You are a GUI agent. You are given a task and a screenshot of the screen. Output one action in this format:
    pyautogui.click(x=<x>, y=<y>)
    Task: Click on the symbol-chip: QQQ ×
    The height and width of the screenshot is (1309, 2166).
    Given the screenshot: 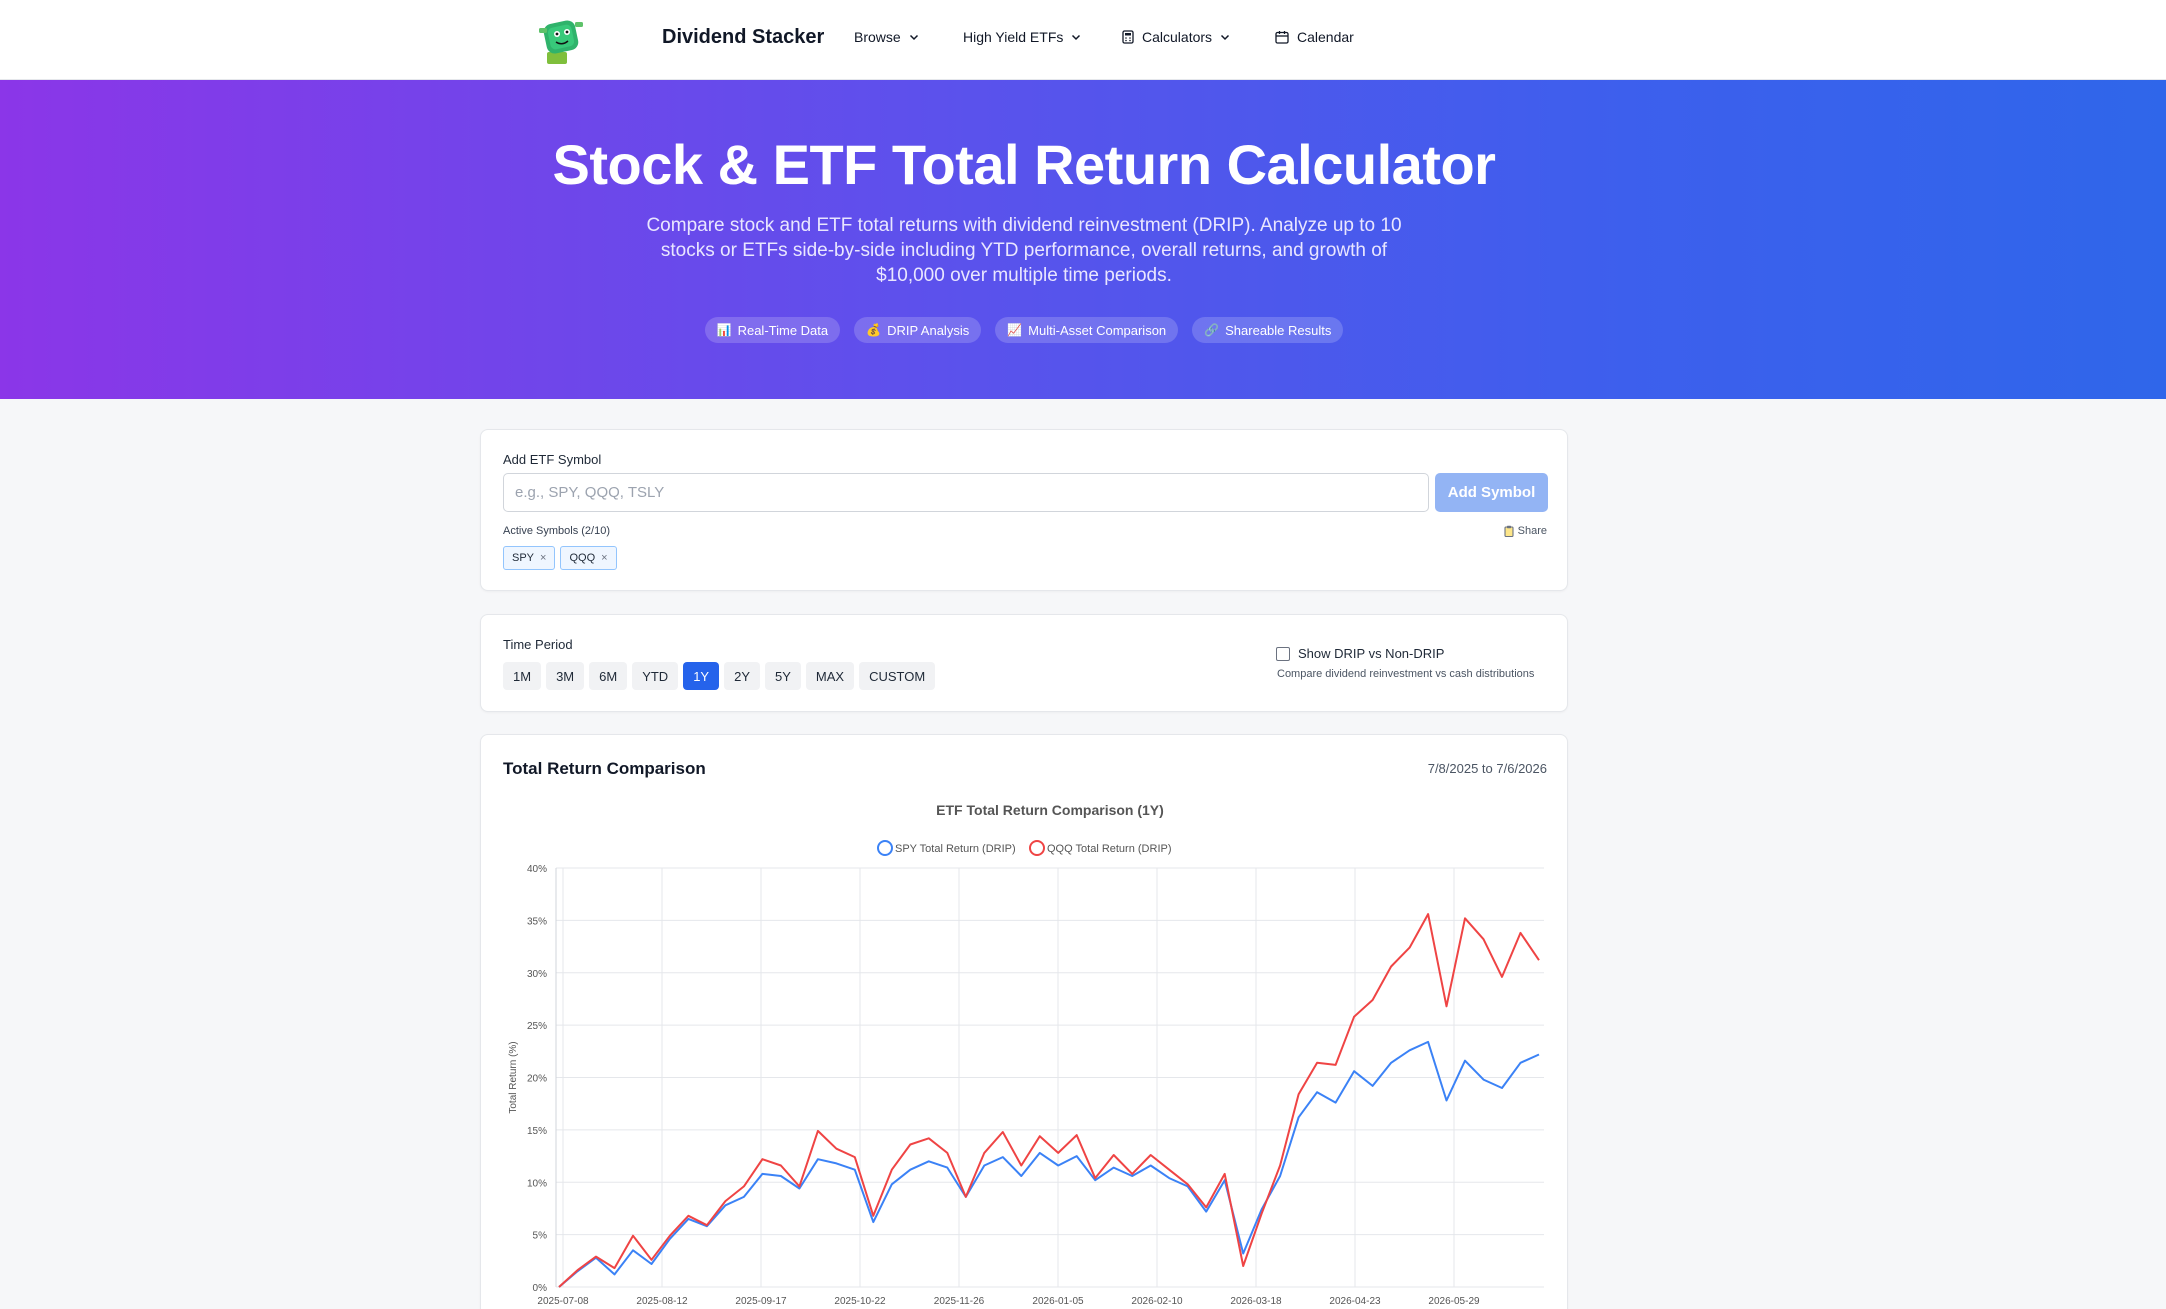 What is the action you would take?
    pyautogui.click(x=588, y=558)
    